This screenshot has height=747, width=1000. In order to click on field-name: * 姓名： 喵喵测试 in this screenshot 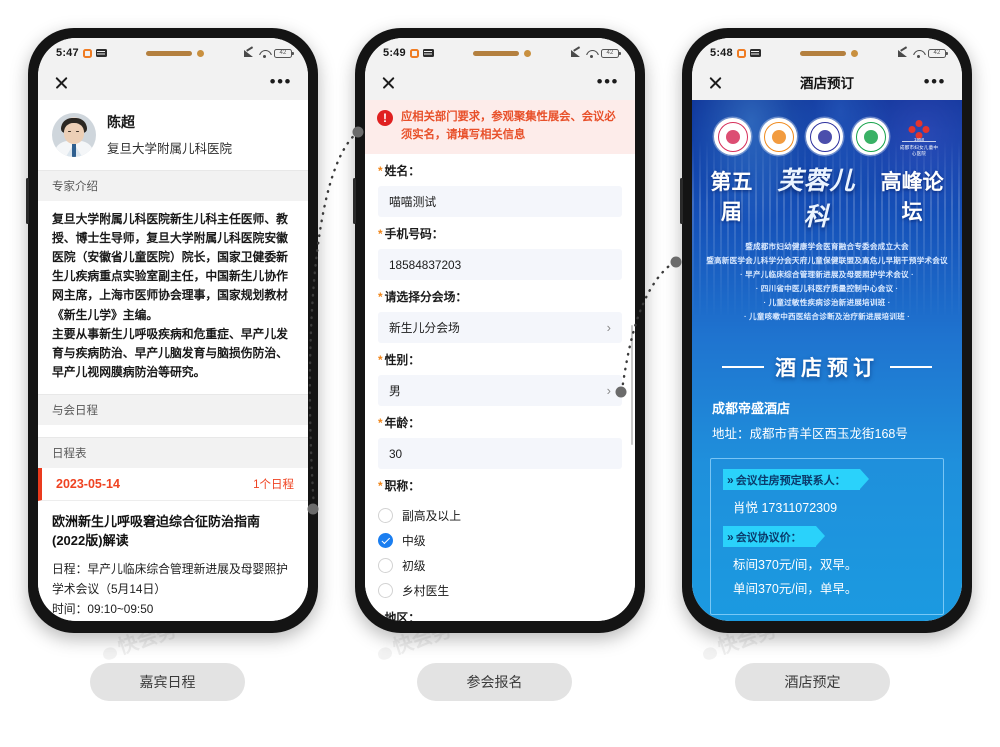, I will do `click(500, 185)`.